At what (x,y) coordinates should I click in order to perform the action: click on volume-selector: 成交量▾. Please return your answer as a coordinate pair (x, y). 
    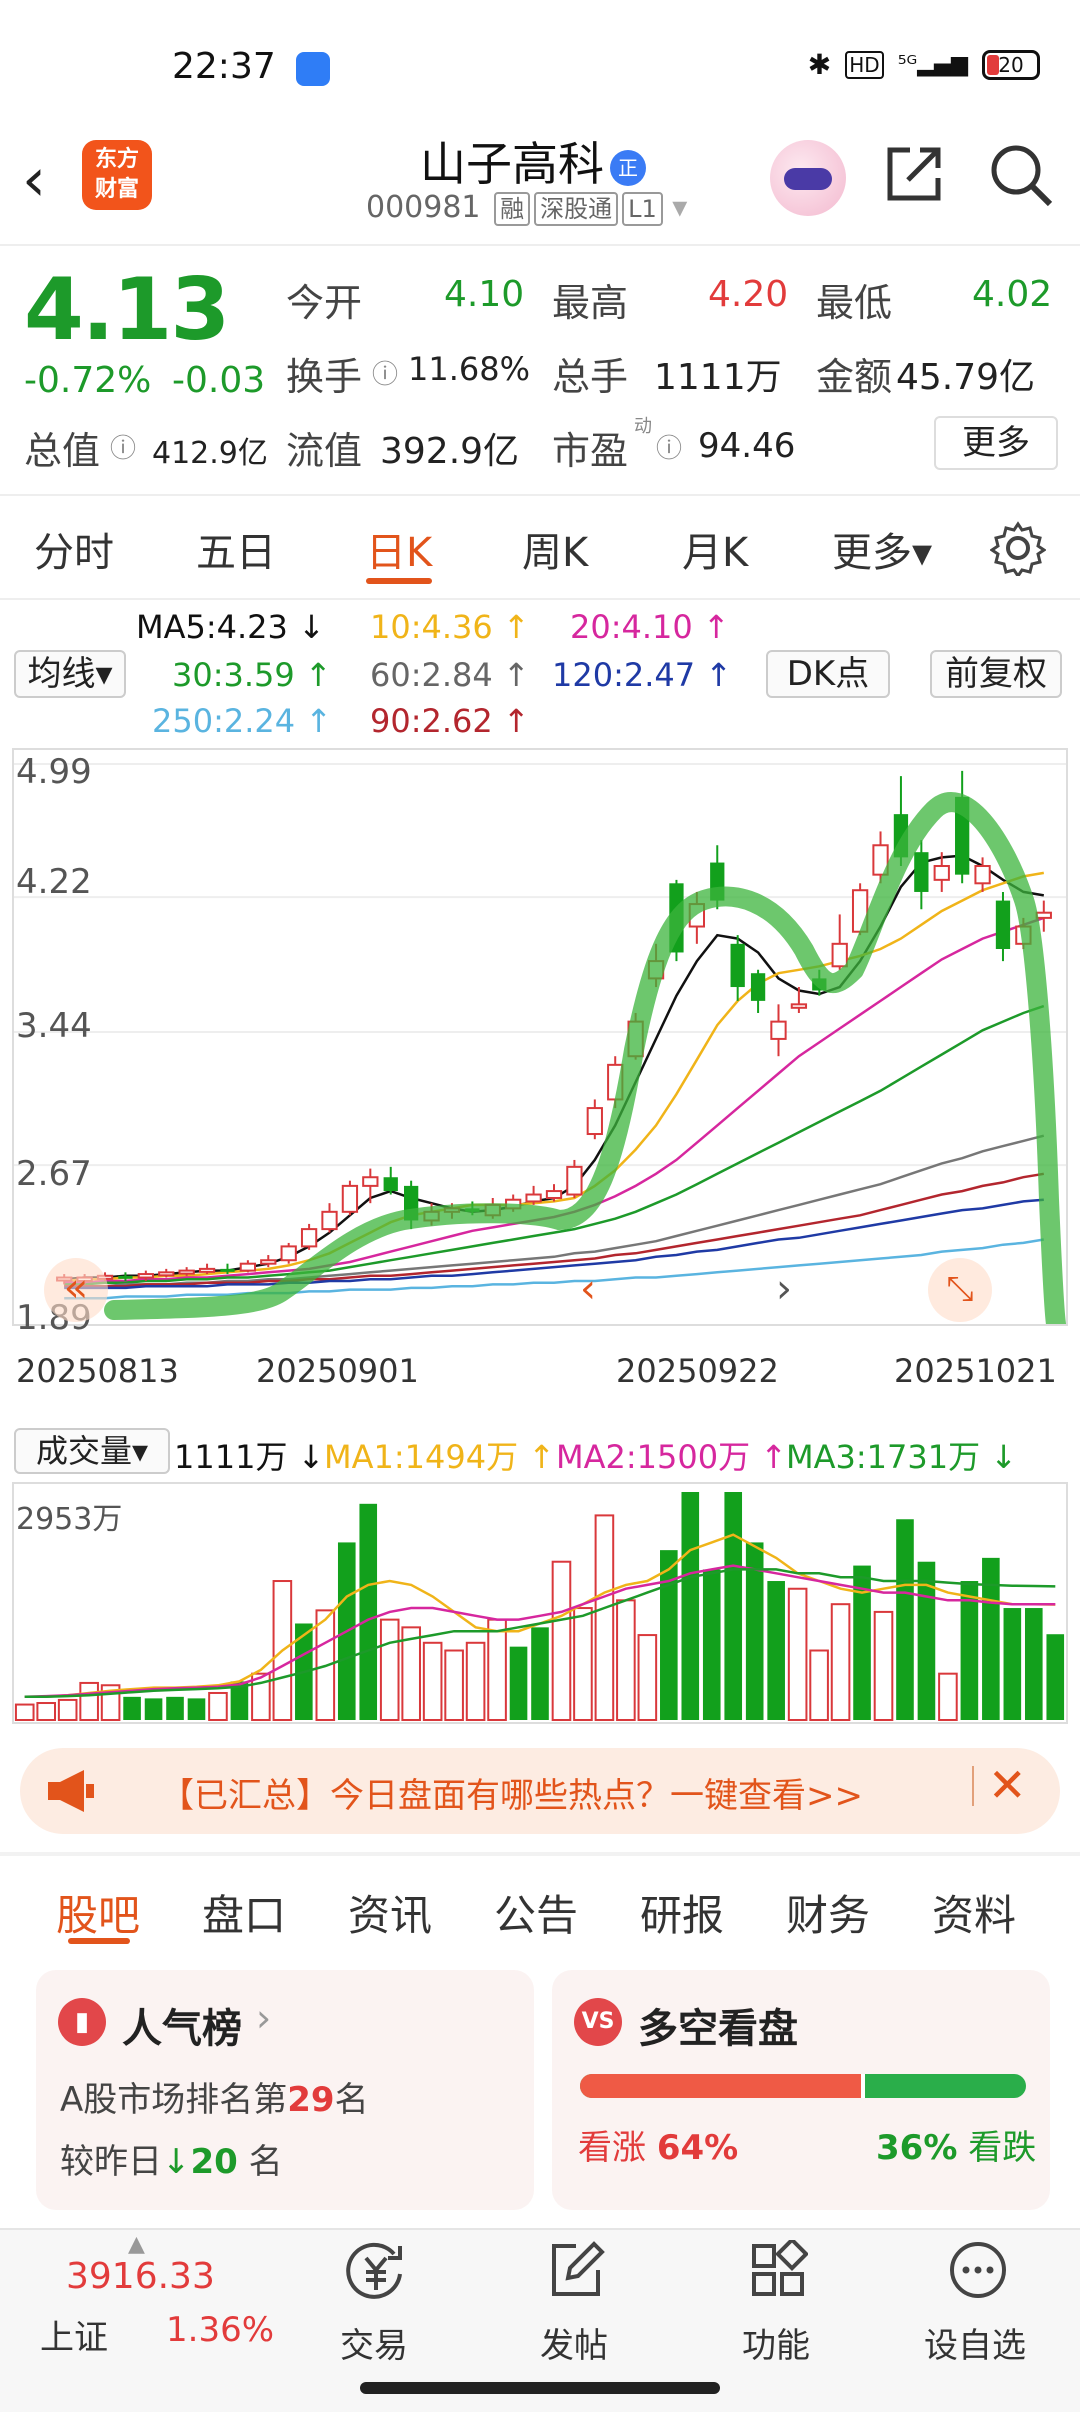
    Looking at the image, I should click on (92, 1451).